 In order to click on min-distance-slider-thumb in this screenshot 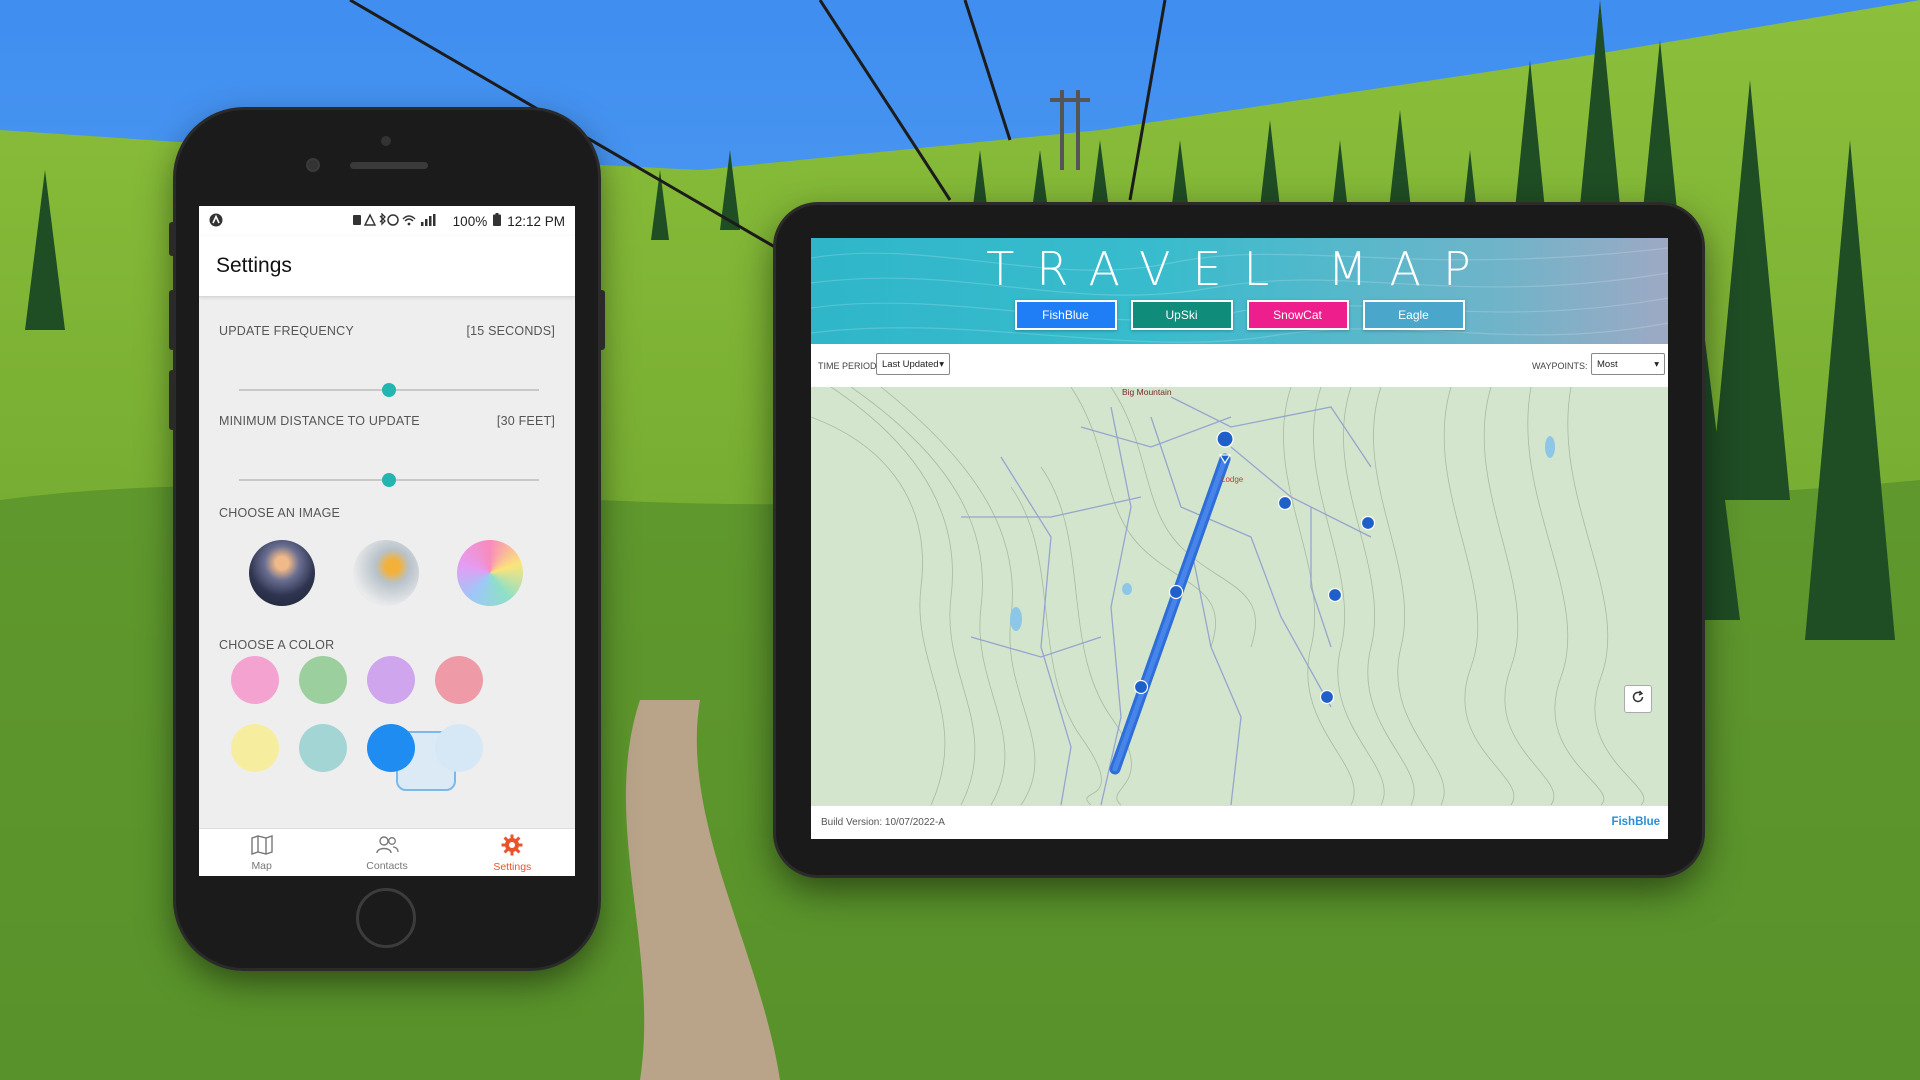, I will do `click(389, 480)`.